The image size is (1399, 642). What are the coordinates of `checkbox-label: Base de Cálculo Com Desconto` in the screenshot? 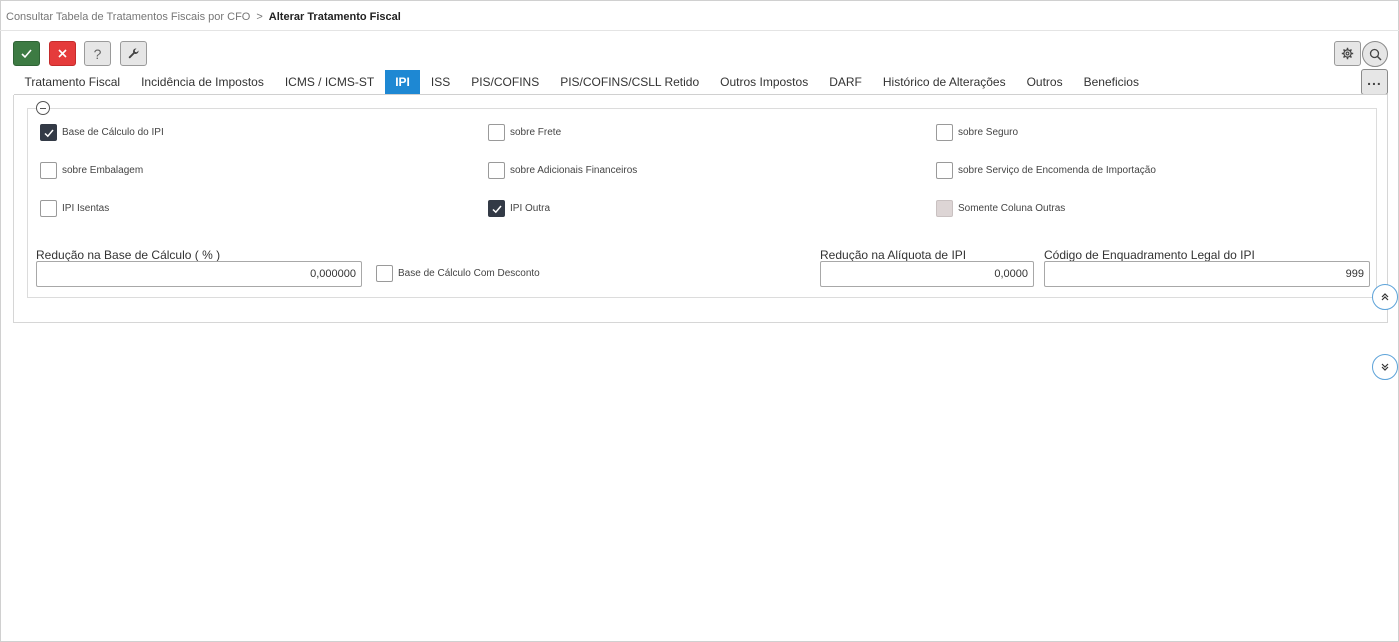 It's located at (469, 273).